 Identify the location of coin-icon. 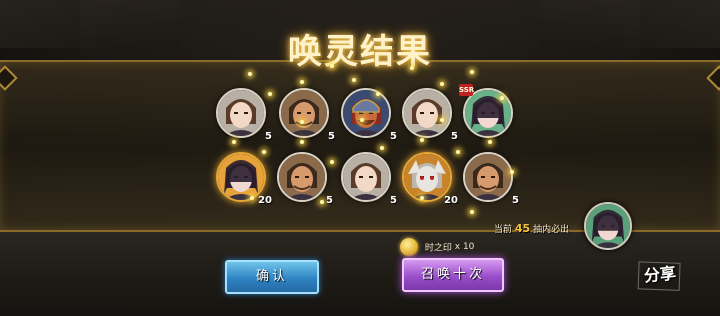
(409, 247).